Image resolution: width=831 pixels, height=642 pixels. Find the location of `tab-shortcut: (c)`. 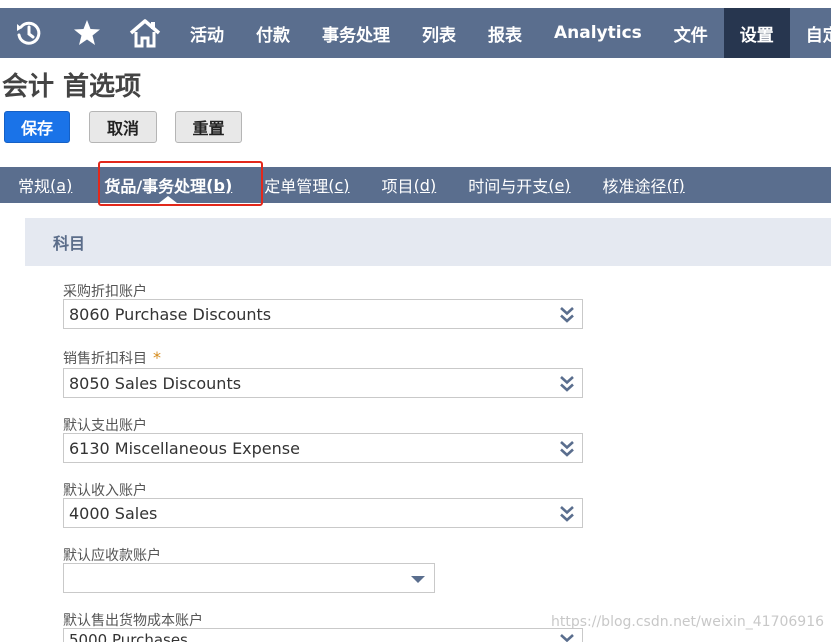

tab-shortcut: (c) is located at coordinates (339, 185).